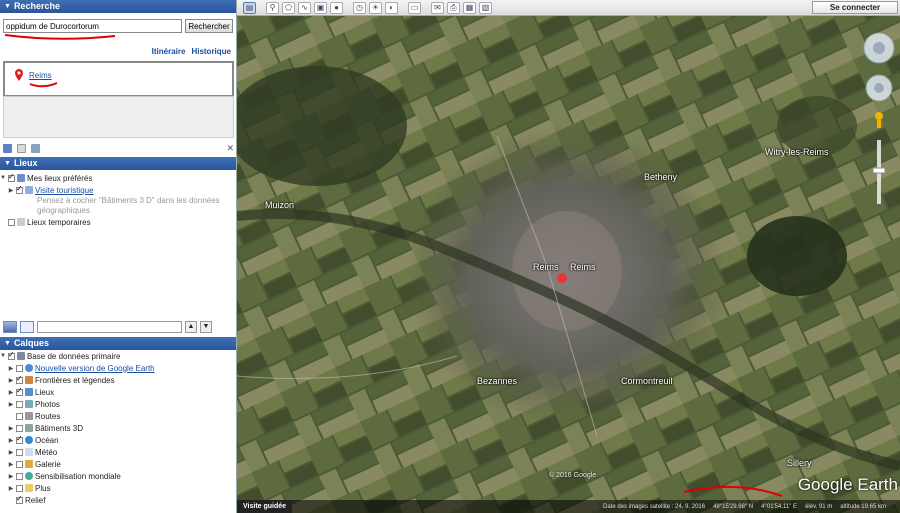  I want to click on polygon-icon: ⬠, so click(288, 7).